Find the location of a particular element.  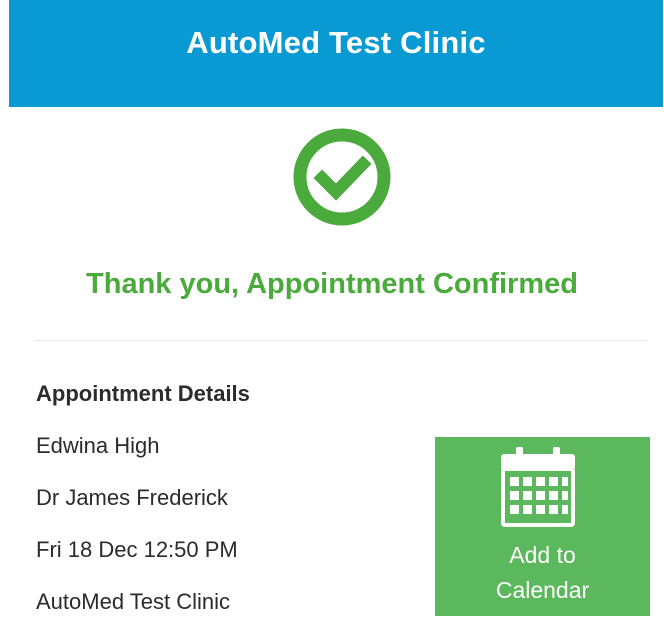

confirmation-message: Thank you, Appointment Confirmed is located at coordinates (332, 284).